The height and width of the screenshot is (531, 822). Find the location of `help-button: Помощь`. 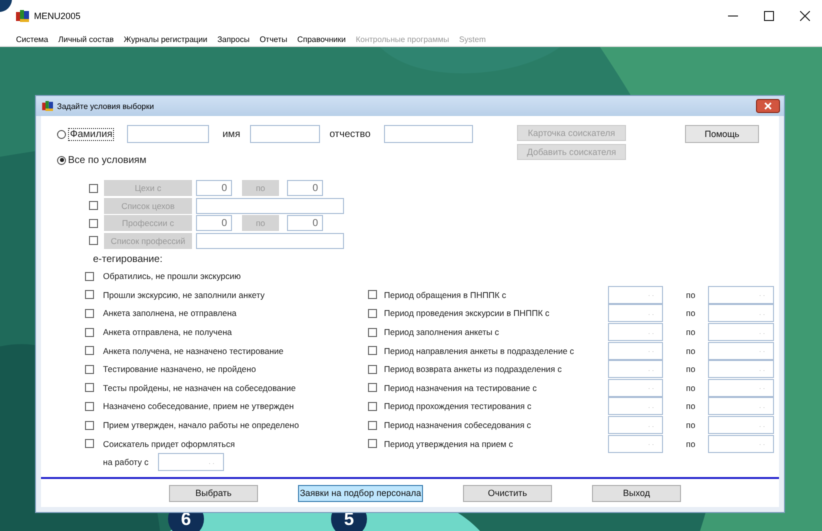

help-button: Помощь is located at coordinates (722, 134).